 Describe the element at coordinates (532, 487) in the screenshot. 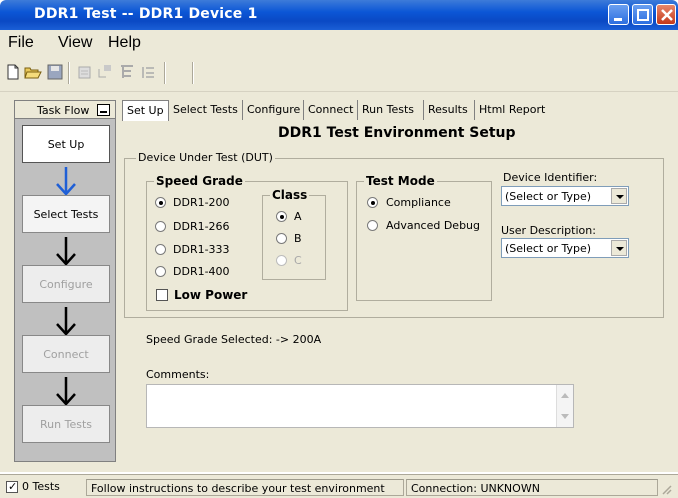

I see `connection-status: Connection: UNKNOWN` at that location.